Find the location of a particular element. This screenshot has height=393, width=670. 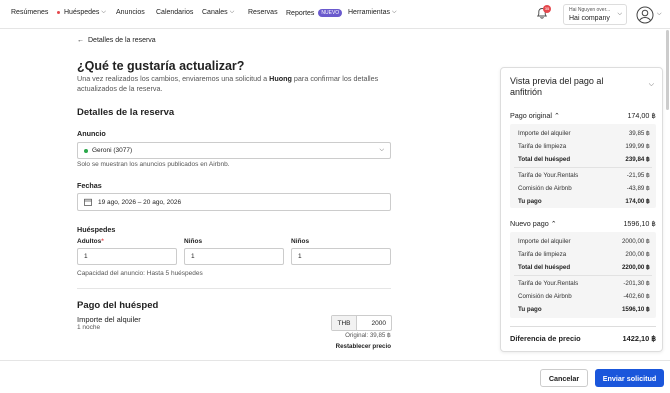

nav-resumenes: Resúmenes is located at coordinates (29, 12).